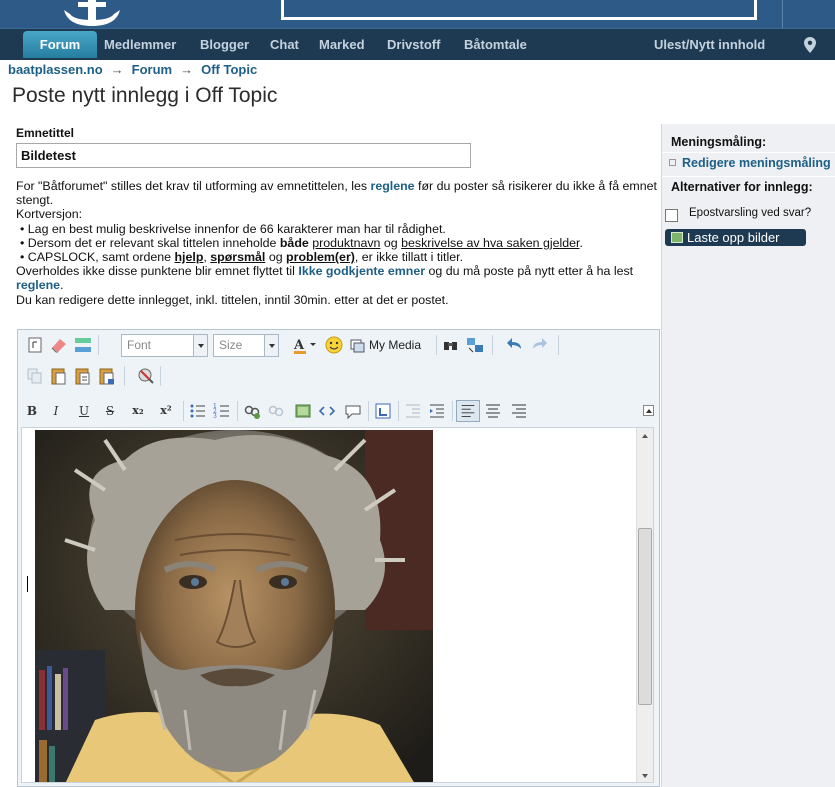 The image size is (835, 787). I want to click on paste-icon, so click(59, 376).